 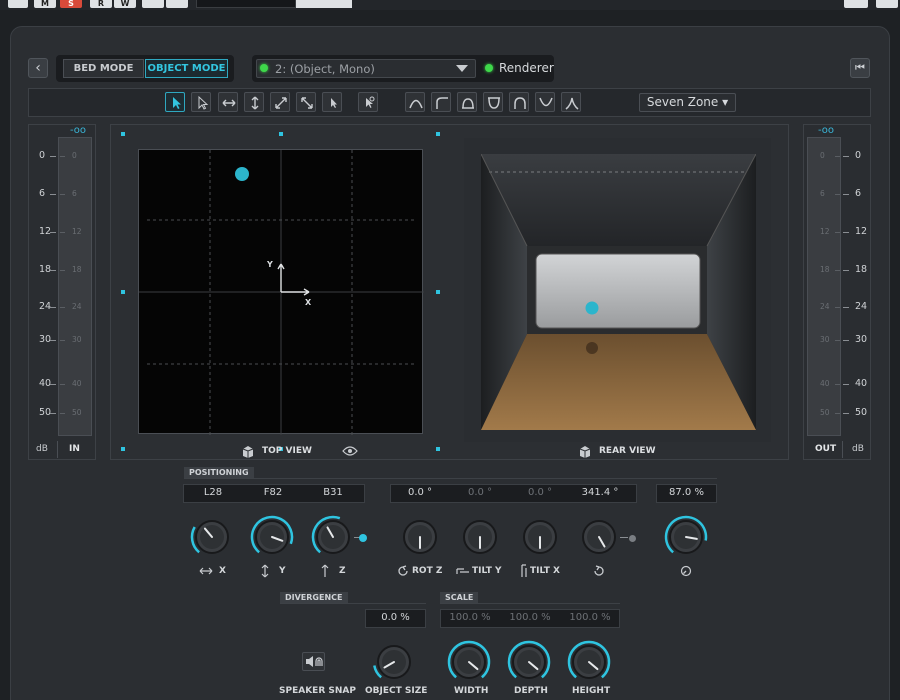 I want to click on arrows-diagonal-icon, so click(x=281, y=103).